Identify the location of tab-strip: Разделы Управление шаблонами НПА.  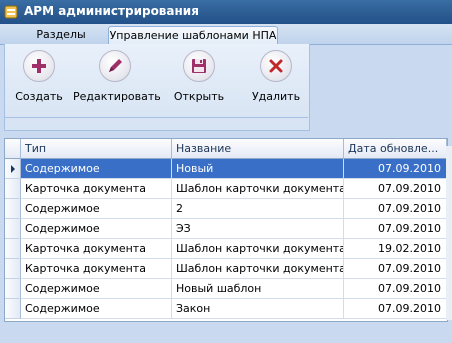
(226, 34).